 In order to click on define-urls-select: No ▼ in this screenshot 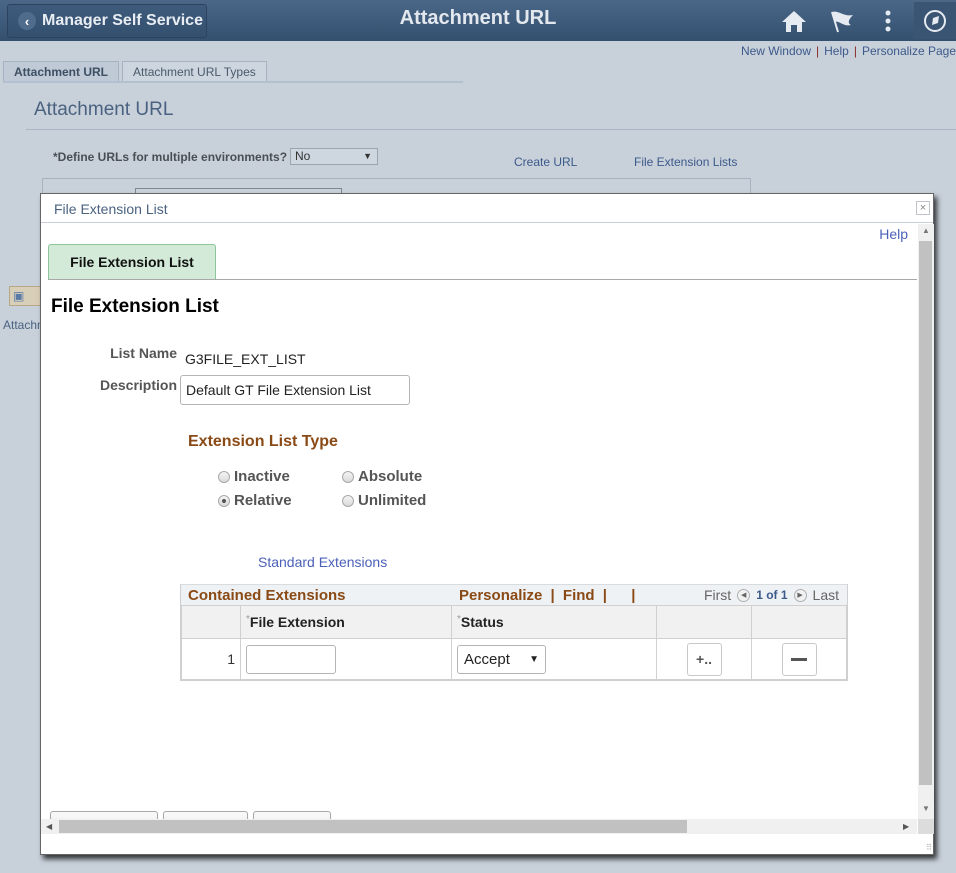, I will do `click(334, 156)`.